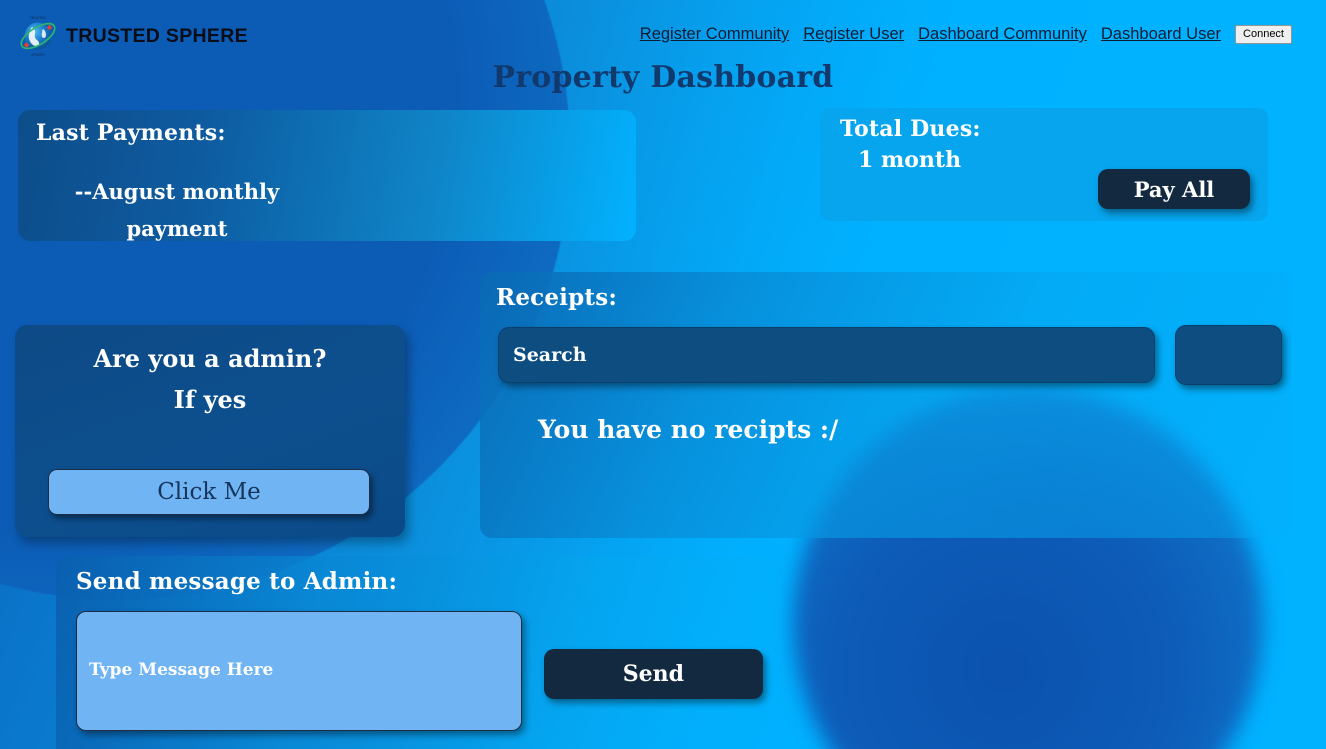 The image size is (1326, 749). What do you see at coordinates (177, 228) in the screenshot?
I see `last-payment-entry: payment` at bounding box center [177, 228].